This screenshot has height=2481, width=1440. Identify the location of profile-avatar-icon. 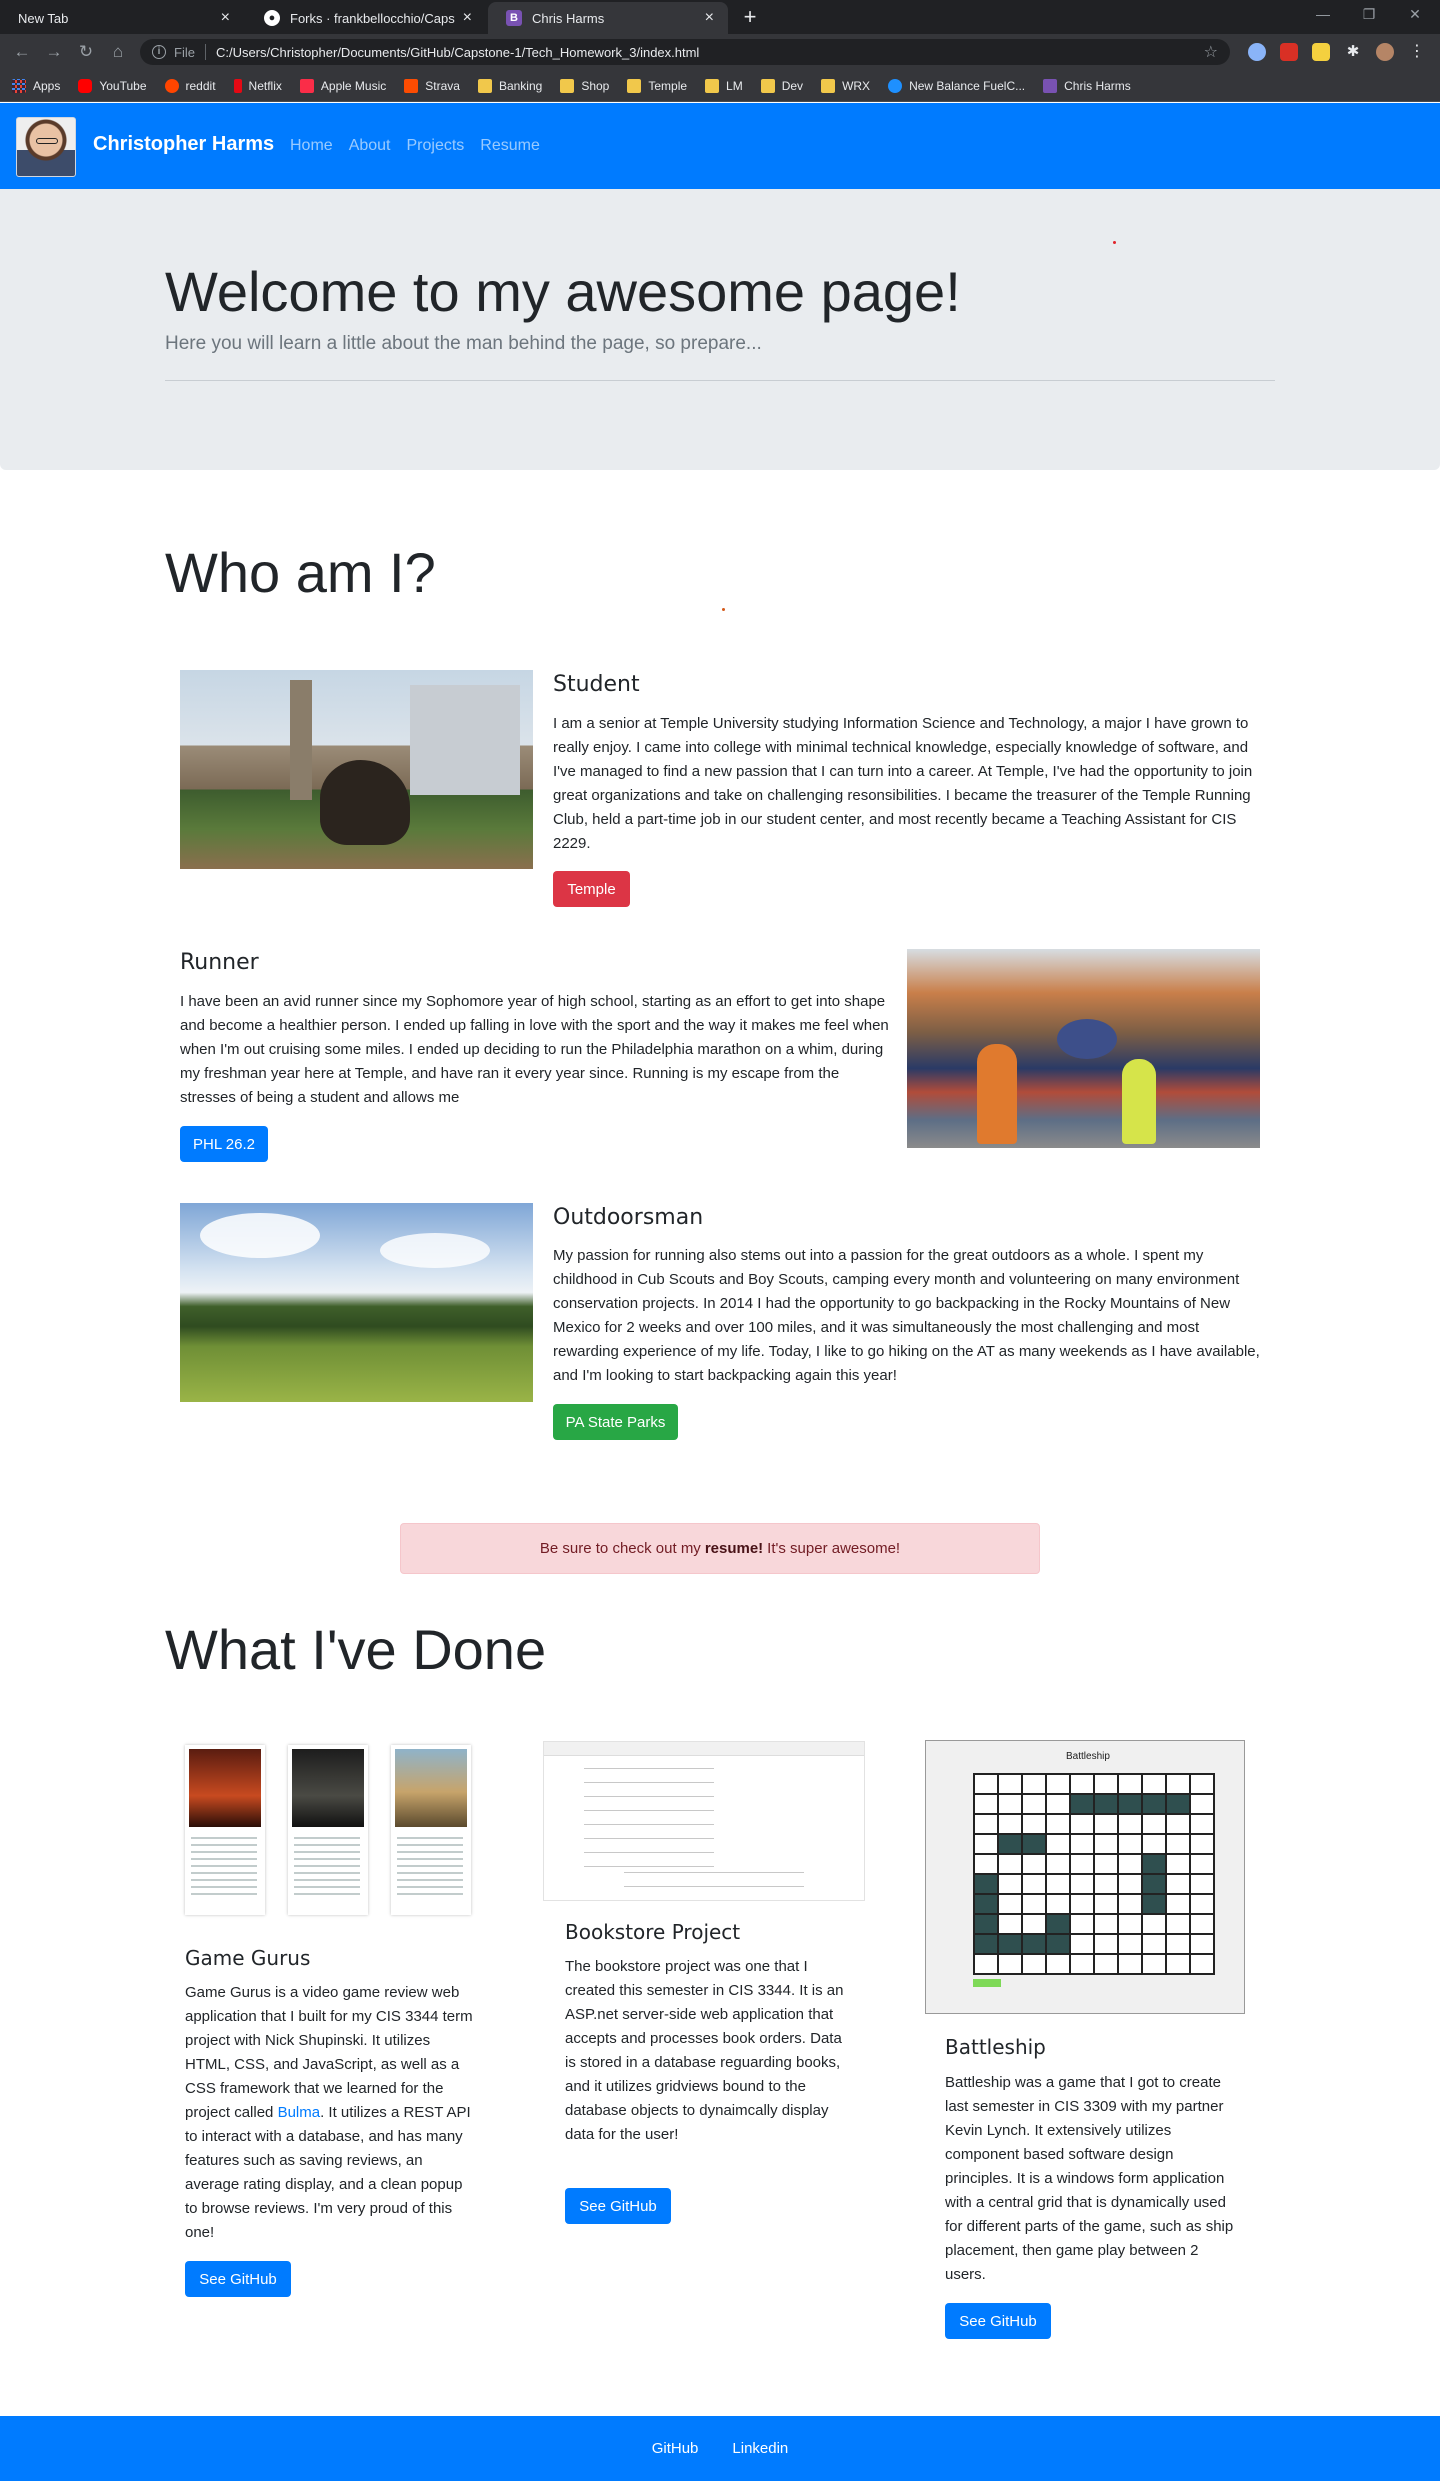
(1385, 52).